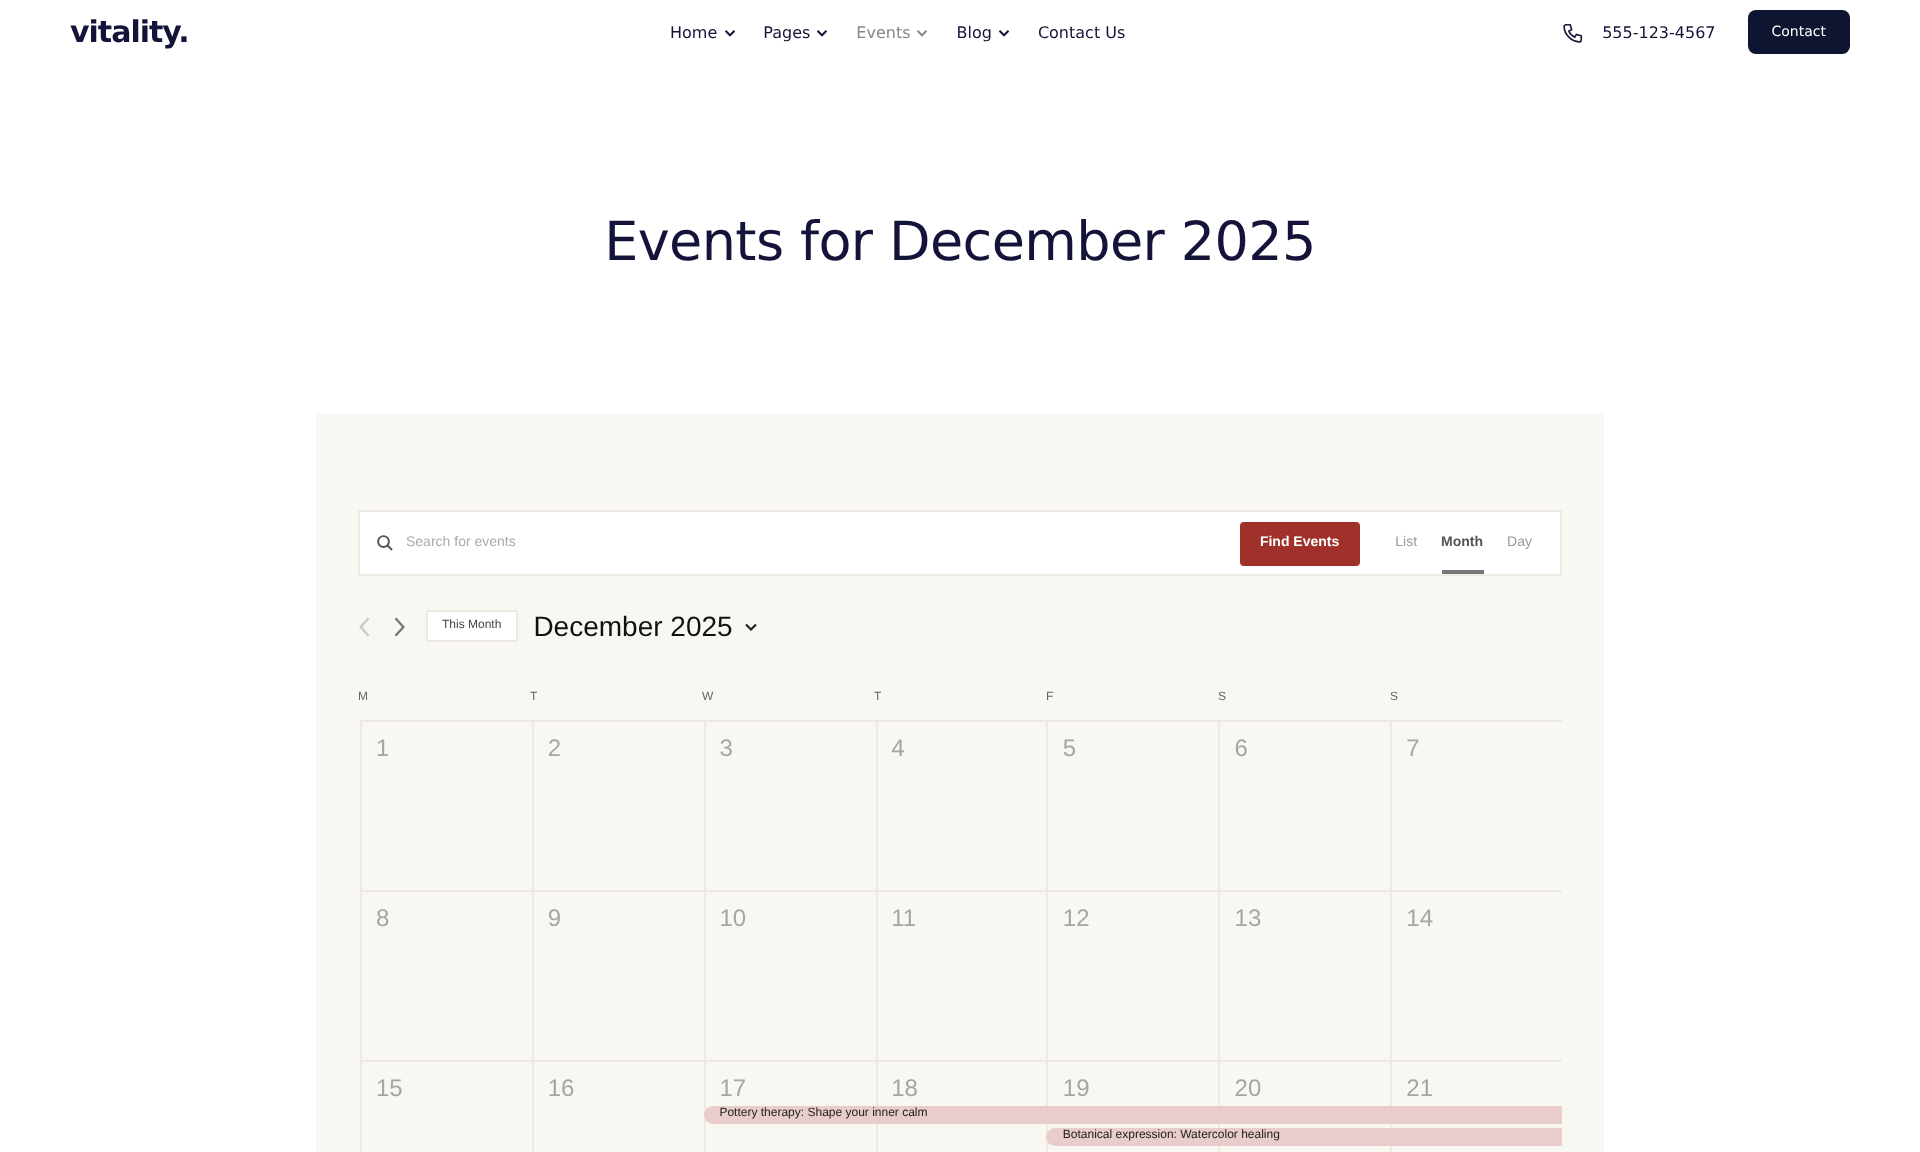  Describe the element at coordinates (385, 543) in the screenshot. I see `search-icon` at that location.